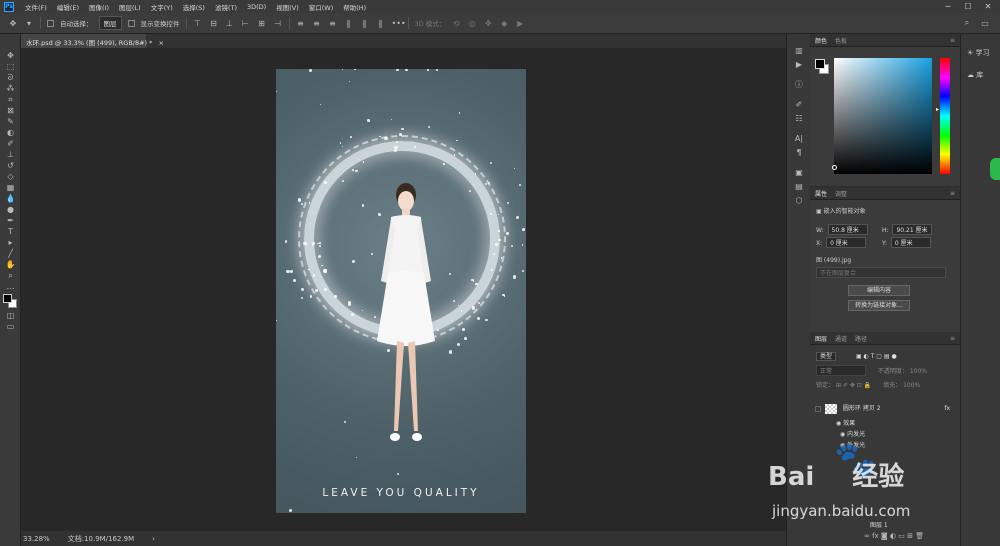  What do you see at coordinates (354, 7) in the screenshot?
I see `menu-help: 帮助(H)` at bounding box center [354, 7].